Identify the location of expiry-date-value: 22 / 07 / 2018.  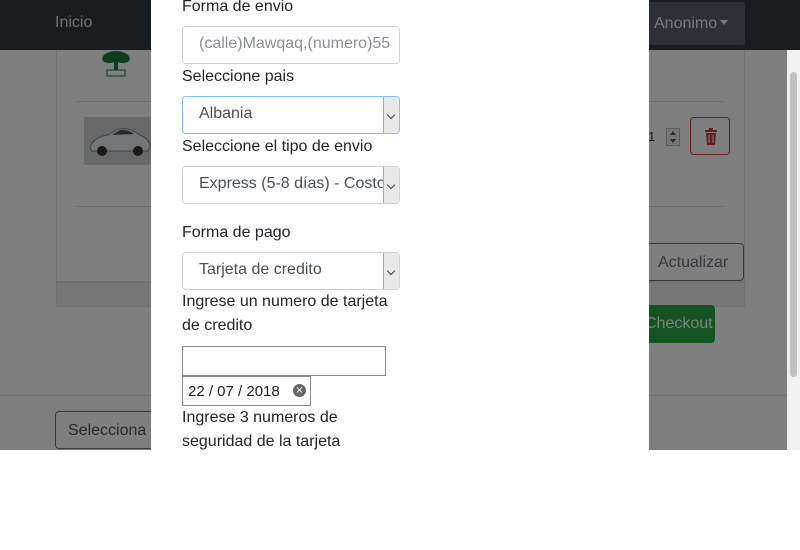
(234, 391).